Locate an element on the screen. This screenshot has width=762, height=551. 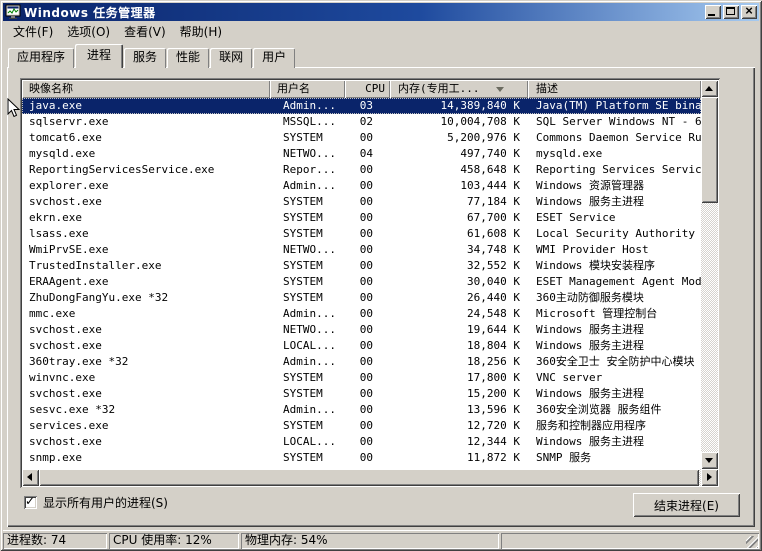
cell-image-name: sesvc.exe *32 is located at coordinates (72, 409).